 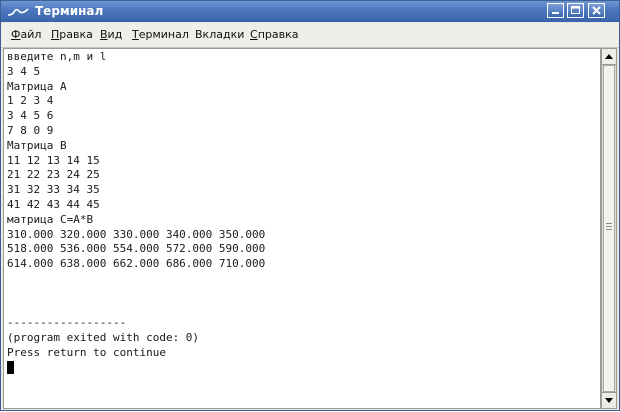 What do you see at coordinates (53, 204) in the screenshot?
I see `terminal-line: 41 42 43 44 45` at bounding box center [53, 204].